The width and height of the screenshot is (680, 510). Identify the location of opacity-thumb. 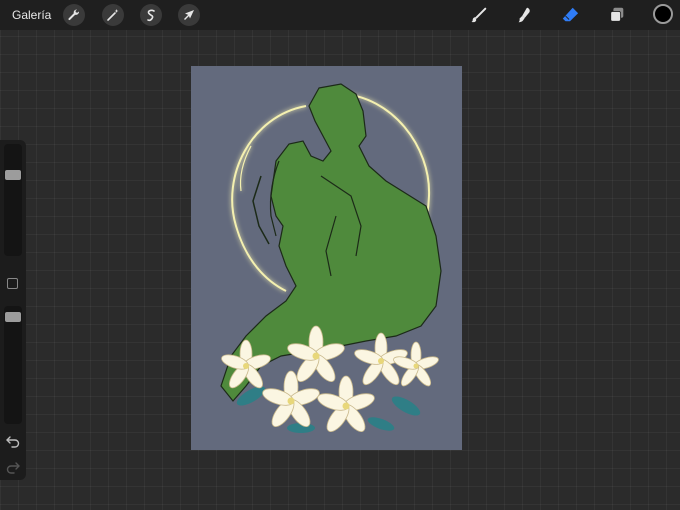
(13, 317).